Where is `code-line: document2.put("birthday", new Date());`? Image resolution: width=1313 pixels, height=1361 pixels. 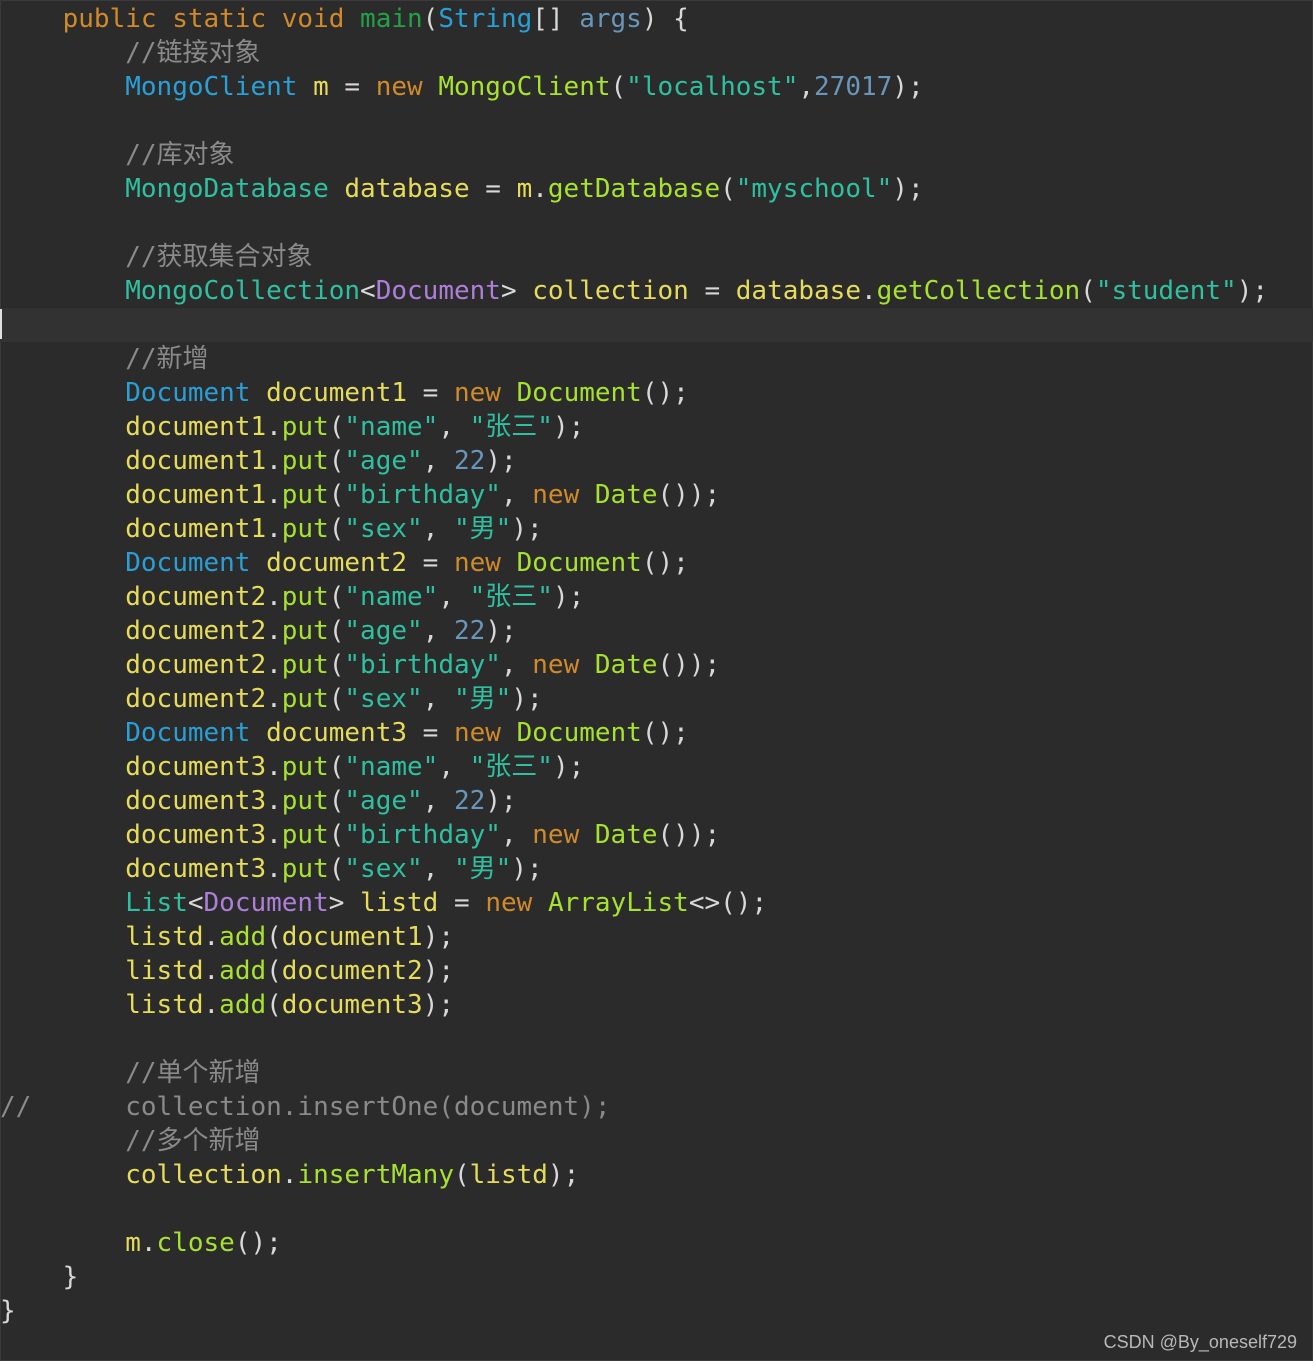
code-line: document2.put("birthday", new Date()); is located at coordinates (656, 665).